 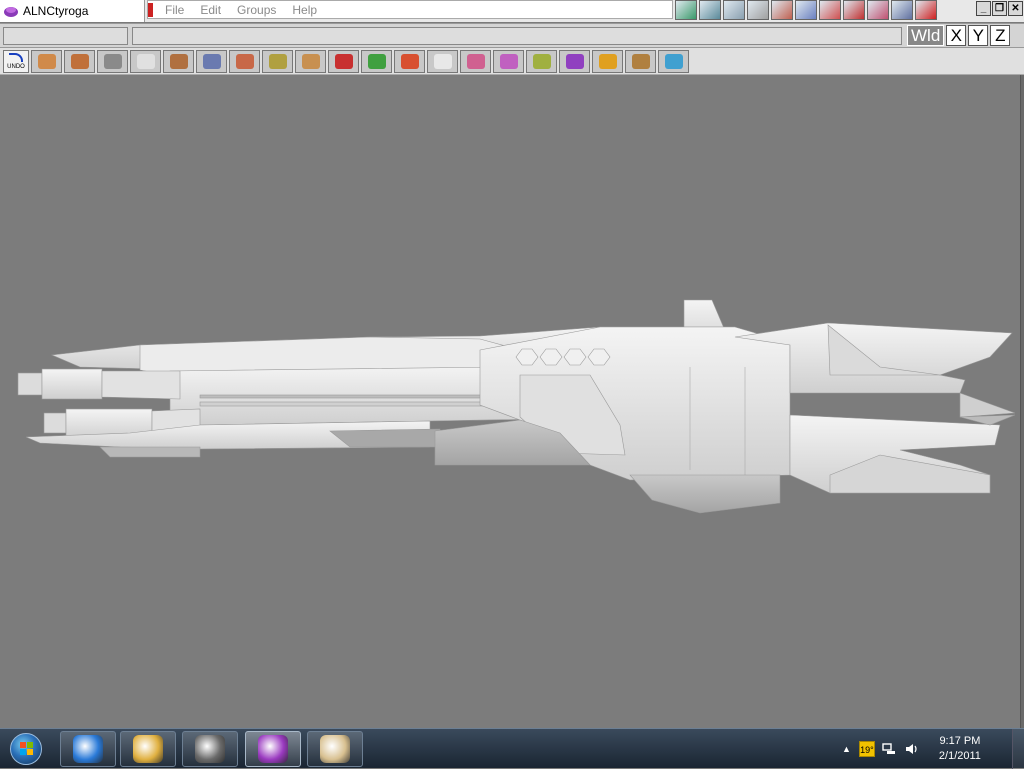 I want to click on volume-icon, so click(x=912, y=749).